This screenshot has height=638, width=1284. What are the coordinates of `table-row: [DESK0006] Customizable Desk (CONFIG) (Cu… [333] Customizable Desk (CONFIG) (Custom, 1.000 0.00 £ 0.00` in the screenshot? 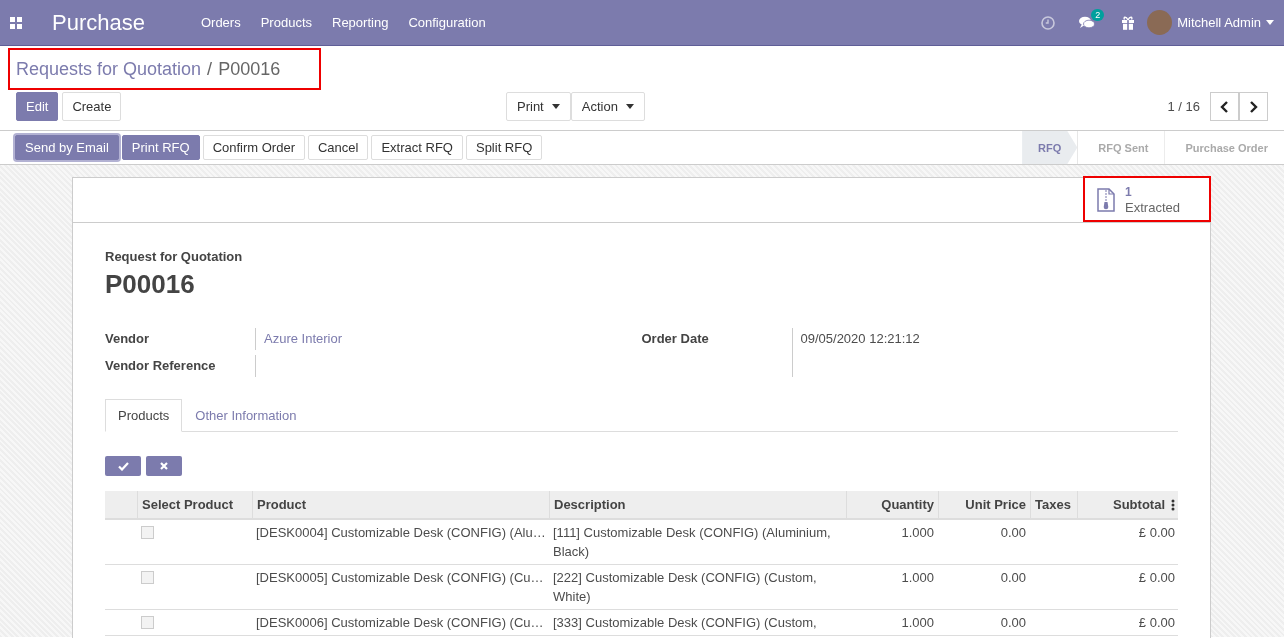 It's located at (641, 623).